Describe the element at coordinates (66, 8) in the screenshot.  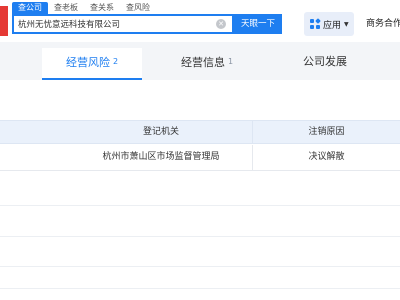
I see `search-tab-boss: 查老板` at that location.